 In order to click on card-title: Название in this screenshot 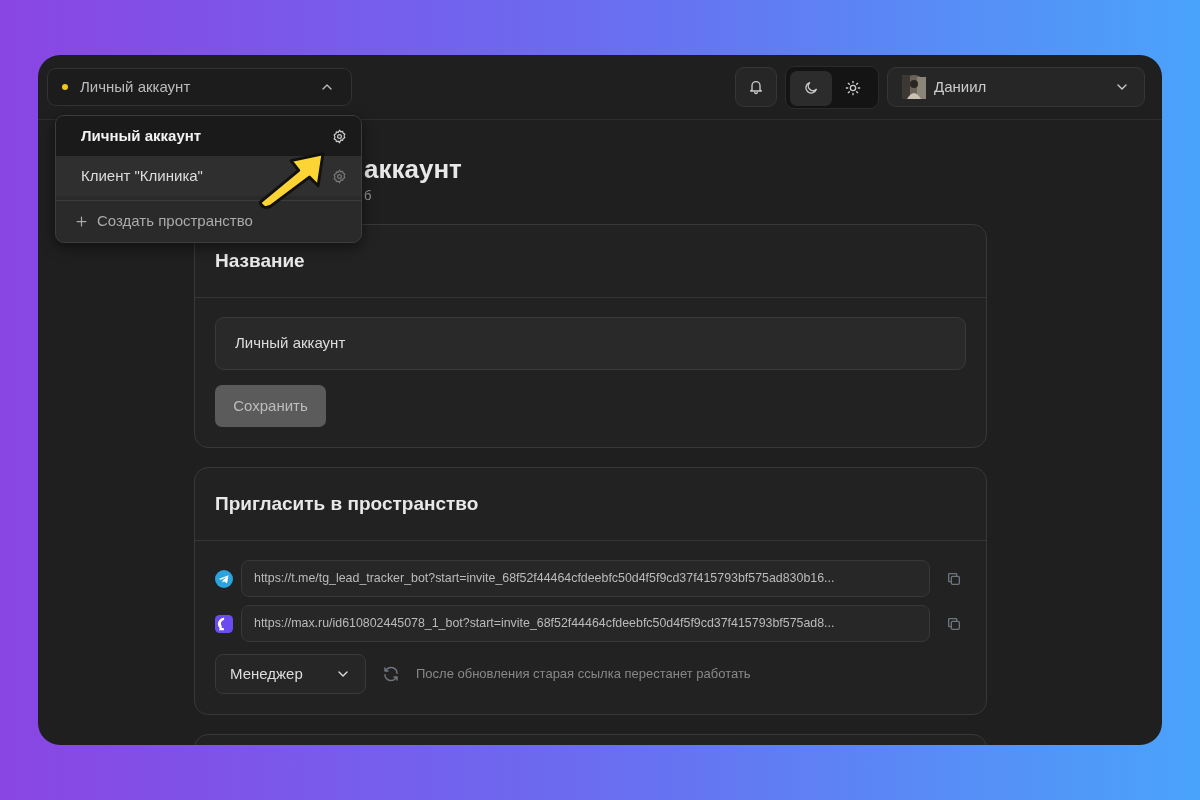, I will do `click(260, 260)`.